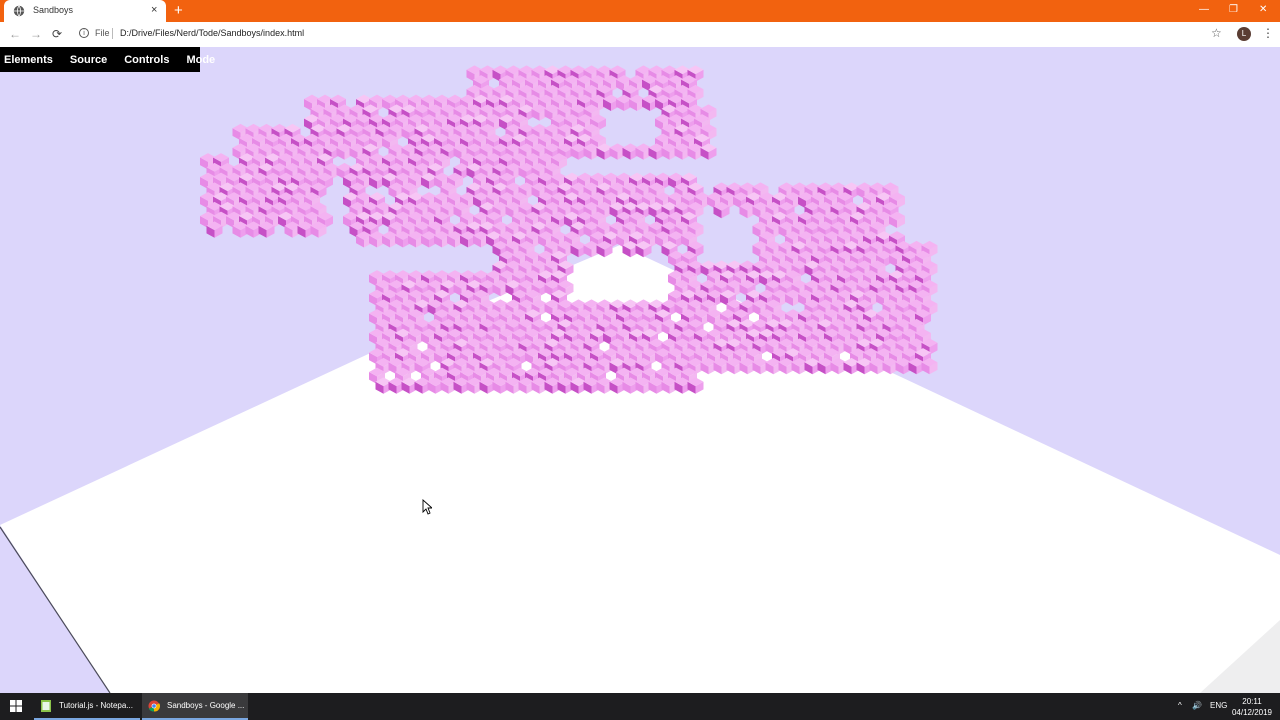 The height and width of the screenshot is (720, 1280). I want to click on page-menu-bar: Elements Source Controls Mode, so click(107, 59).